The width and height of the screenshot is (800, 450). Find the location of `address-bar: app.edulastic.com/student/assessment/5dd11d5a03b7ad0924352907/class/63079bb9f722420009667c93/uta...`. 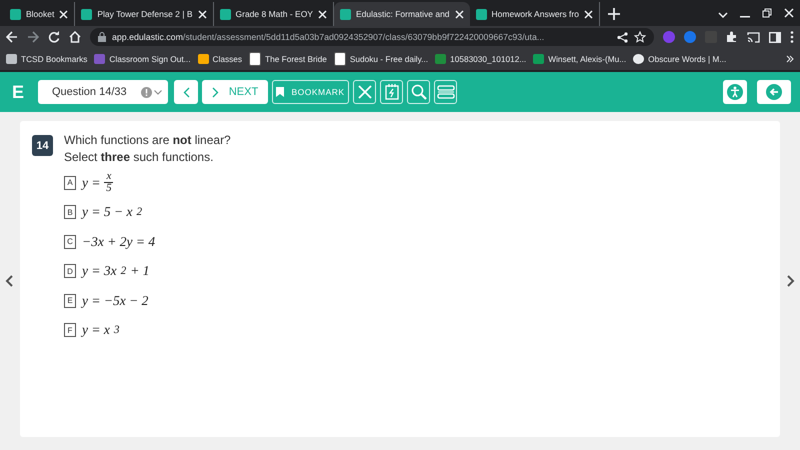

address-bar: app.edulastic.com/student/assessment/5dd11d5a03b7ad0924352907/class/63079bb9f722420009667c93/uta... is located at coordinates (372, 37).